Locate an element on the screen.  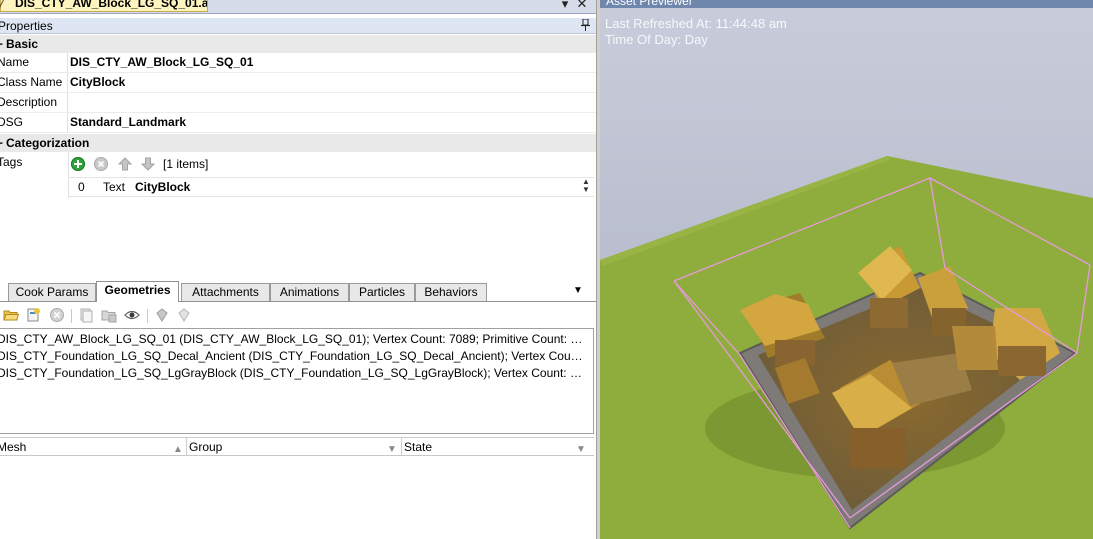
tab-label: Geometries is located at coordinates (137, 290).